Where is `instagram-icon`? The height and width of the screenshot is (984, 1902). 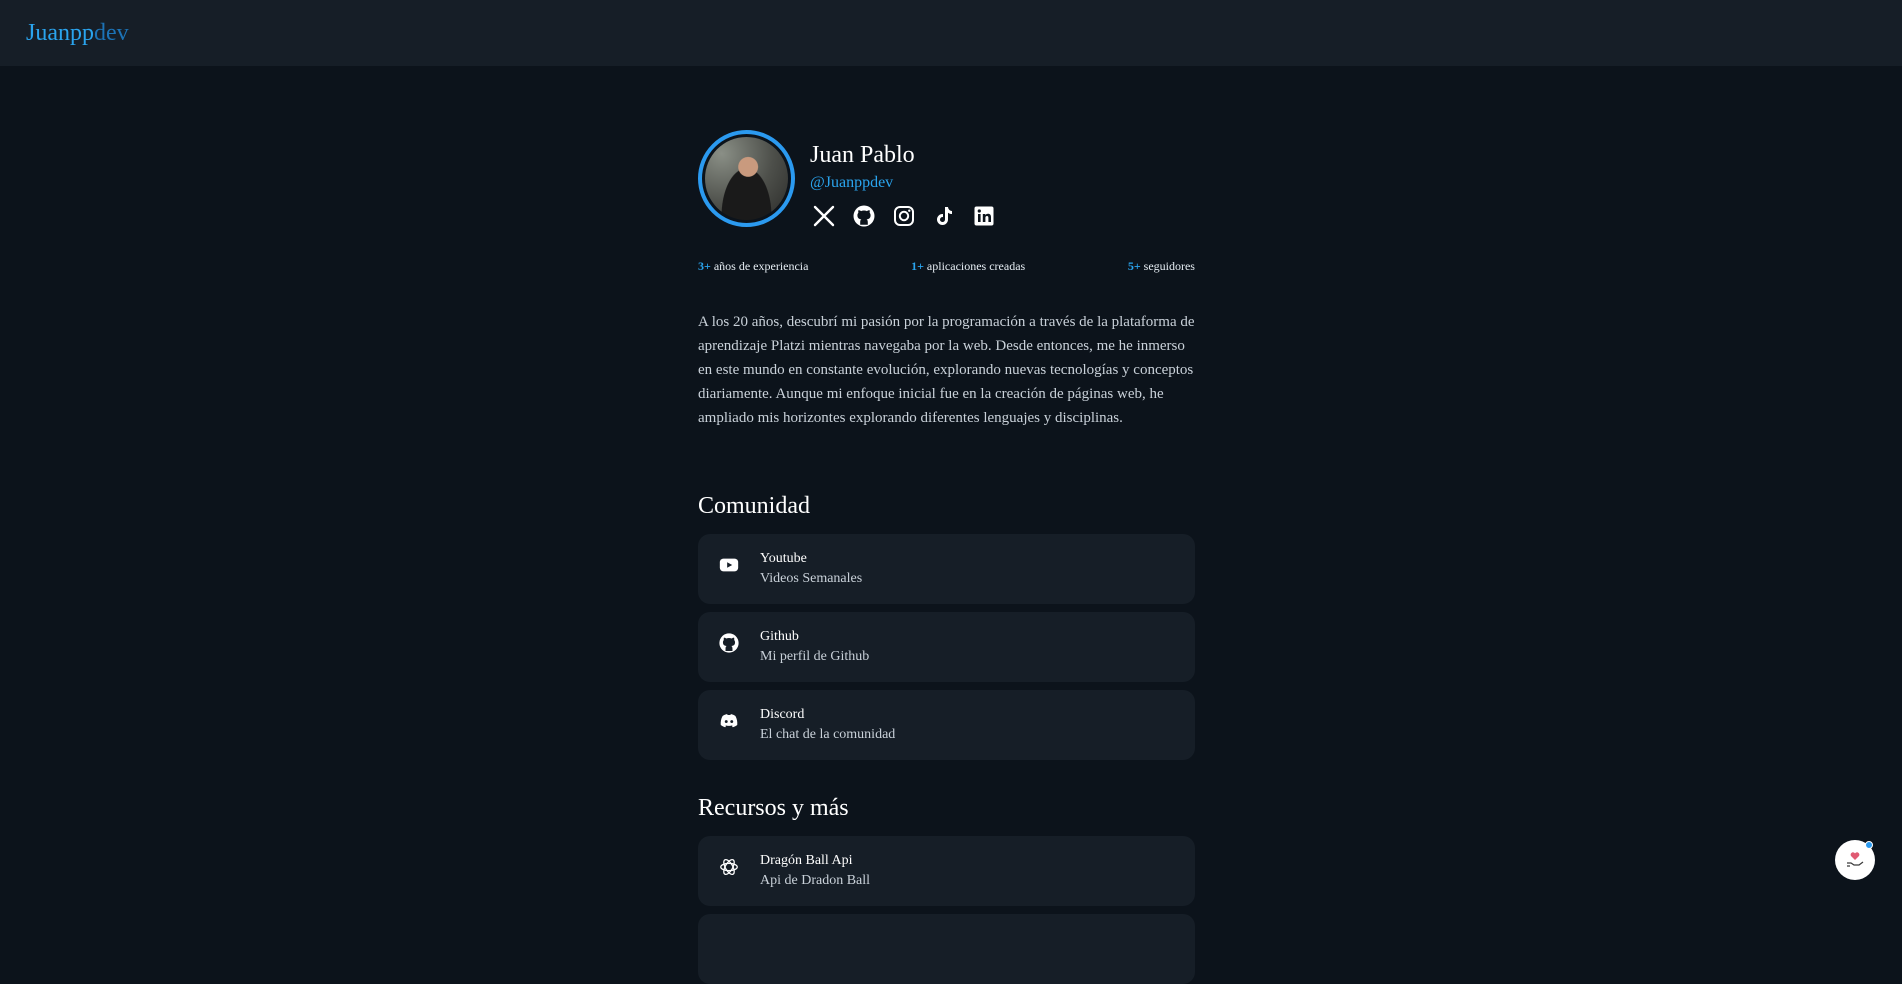
instagram-icon is located at coordinates (904, 216).